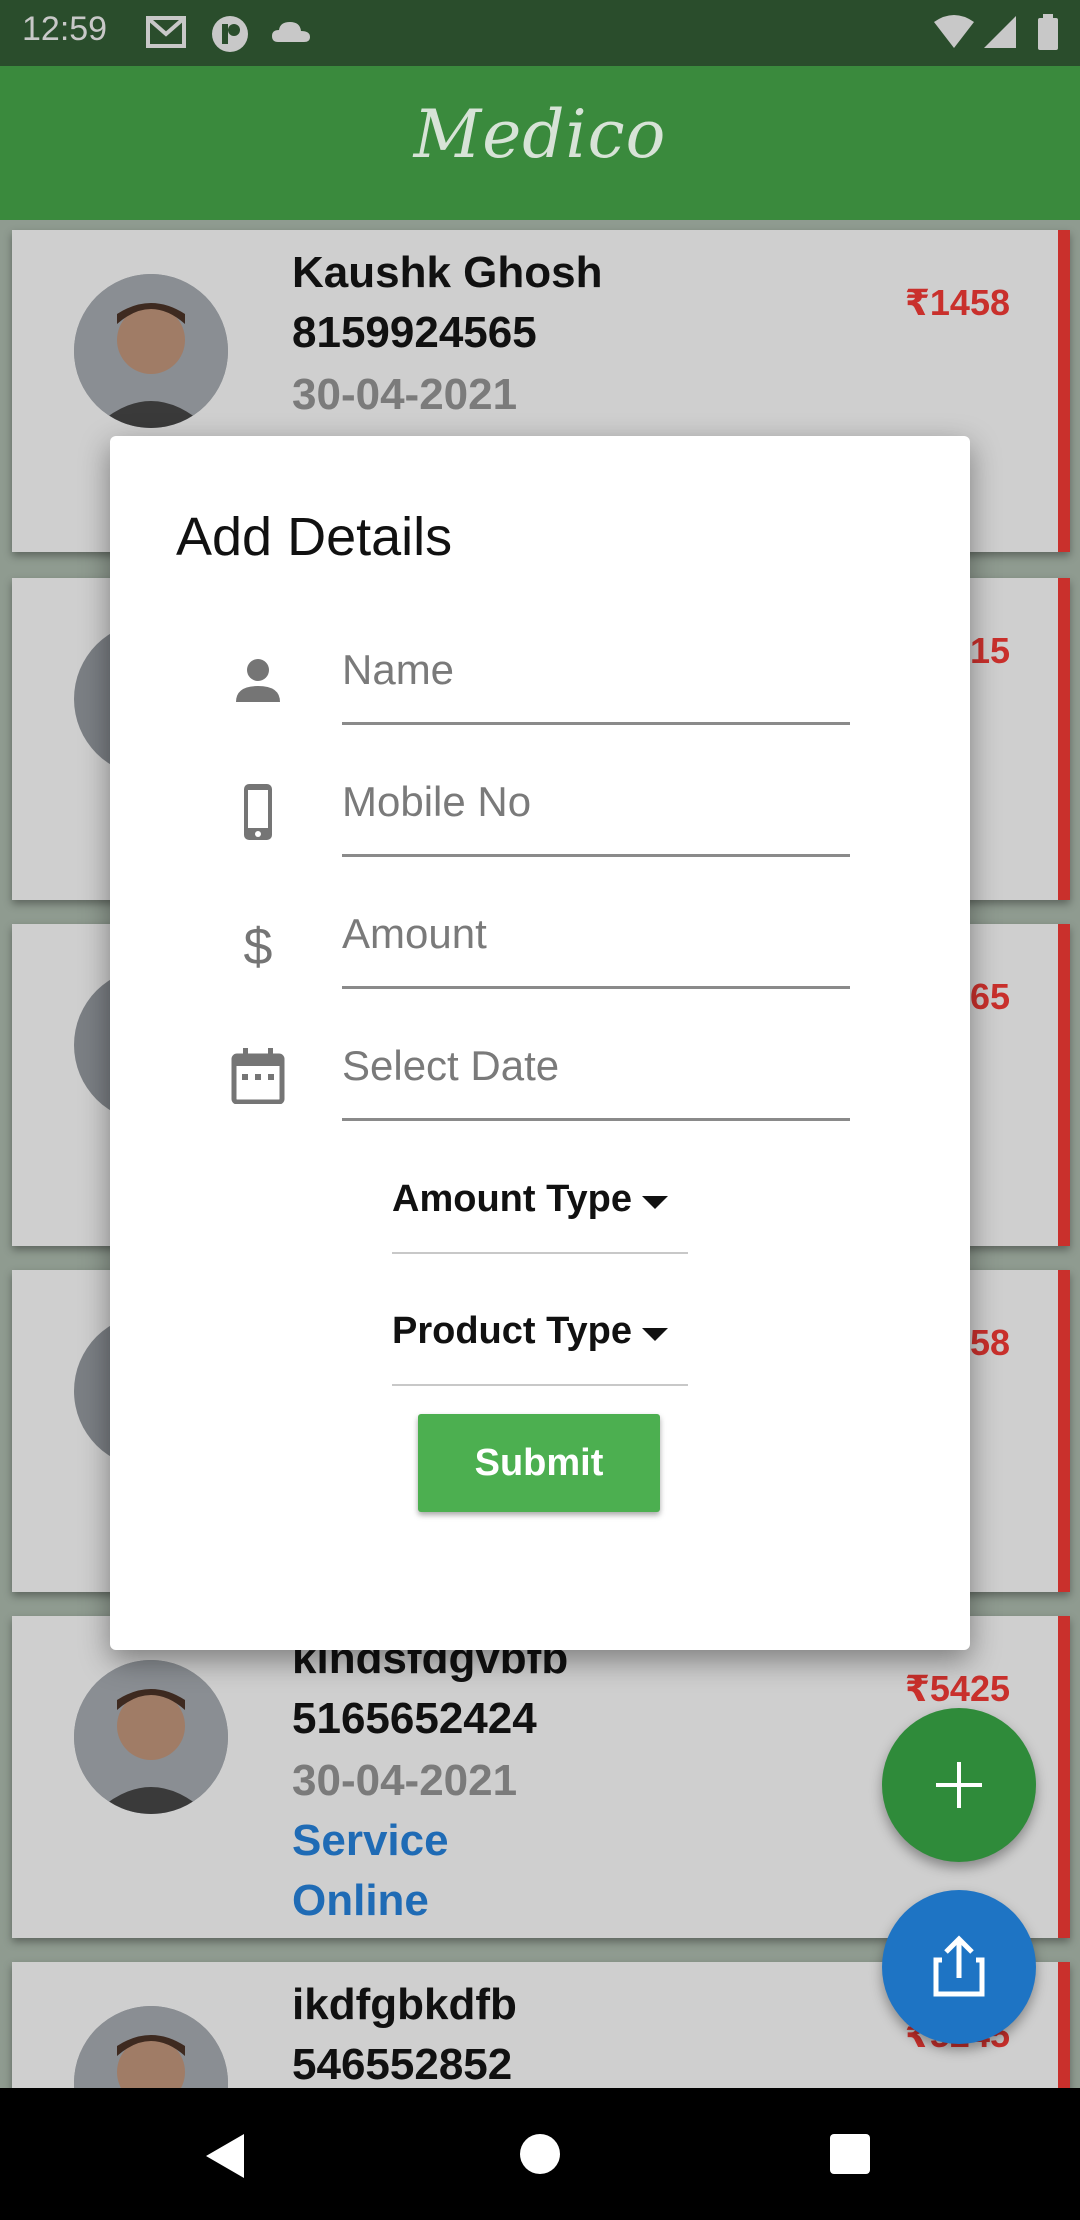 The image size is (1080, 2220). Describe the element at coordinates (596, 802) in the screenshot. I see `mobile-input` at that location.